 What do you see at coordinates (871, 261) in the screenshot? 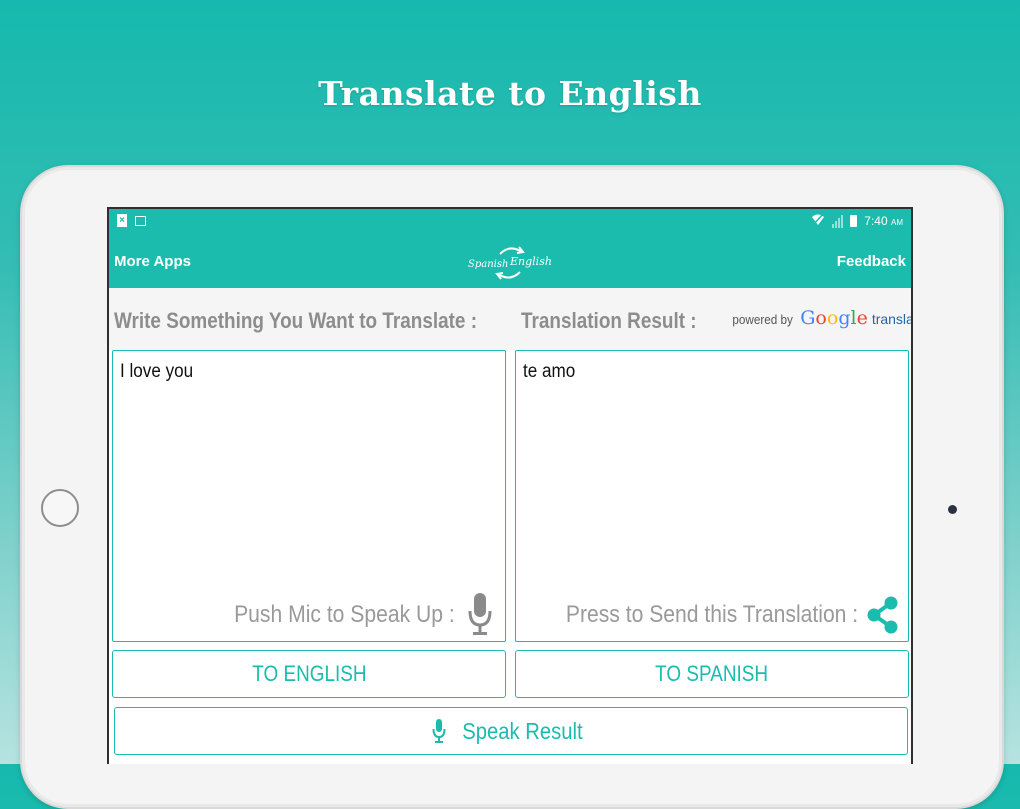
I see `feedback-button: Feedback` at bounding box center [871, 261].